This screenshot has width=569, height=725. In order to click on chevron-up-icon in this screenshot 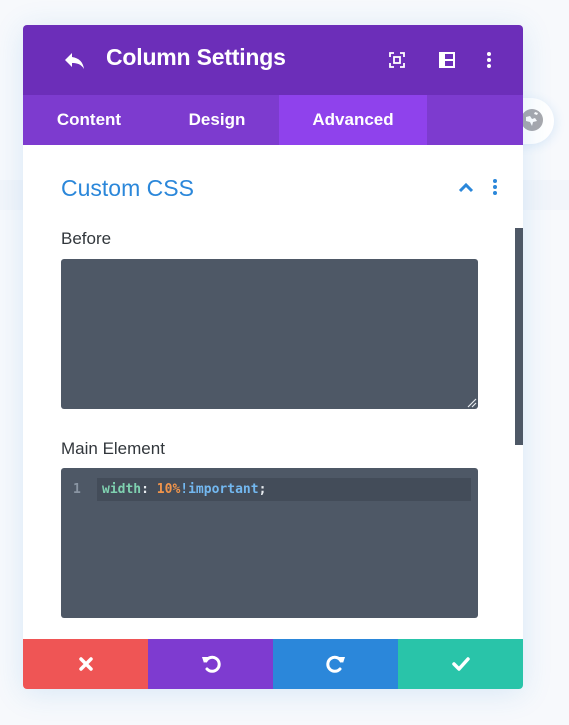, I will do `click(466, 187)`.